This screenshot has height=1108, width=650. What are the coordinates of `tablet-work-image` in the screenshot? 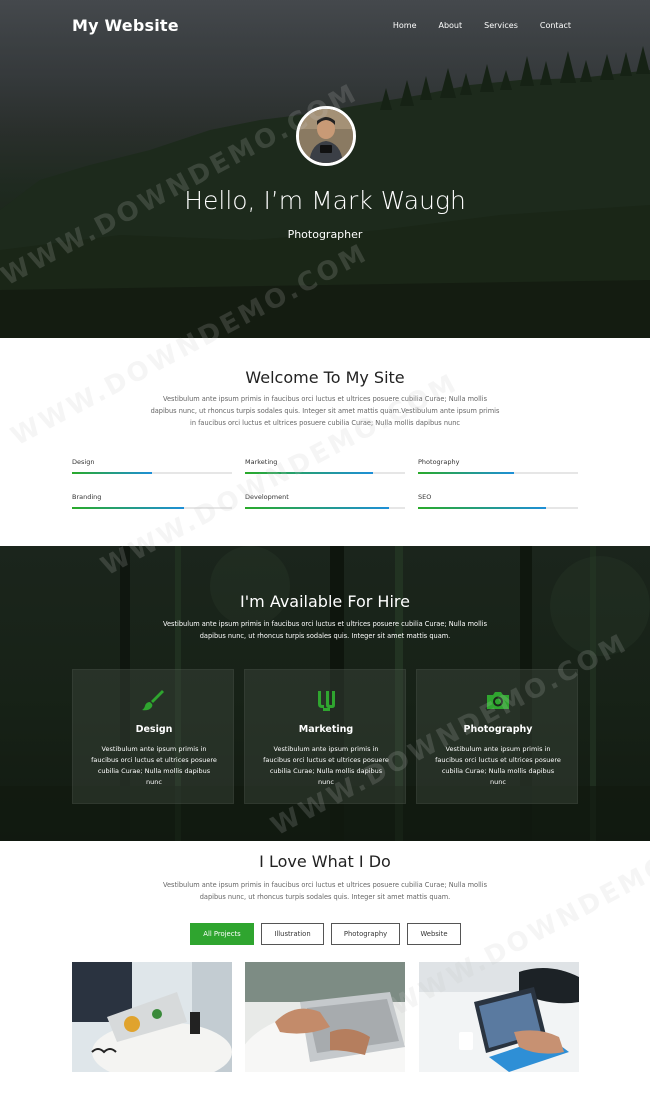 It's located at (499, 1017).